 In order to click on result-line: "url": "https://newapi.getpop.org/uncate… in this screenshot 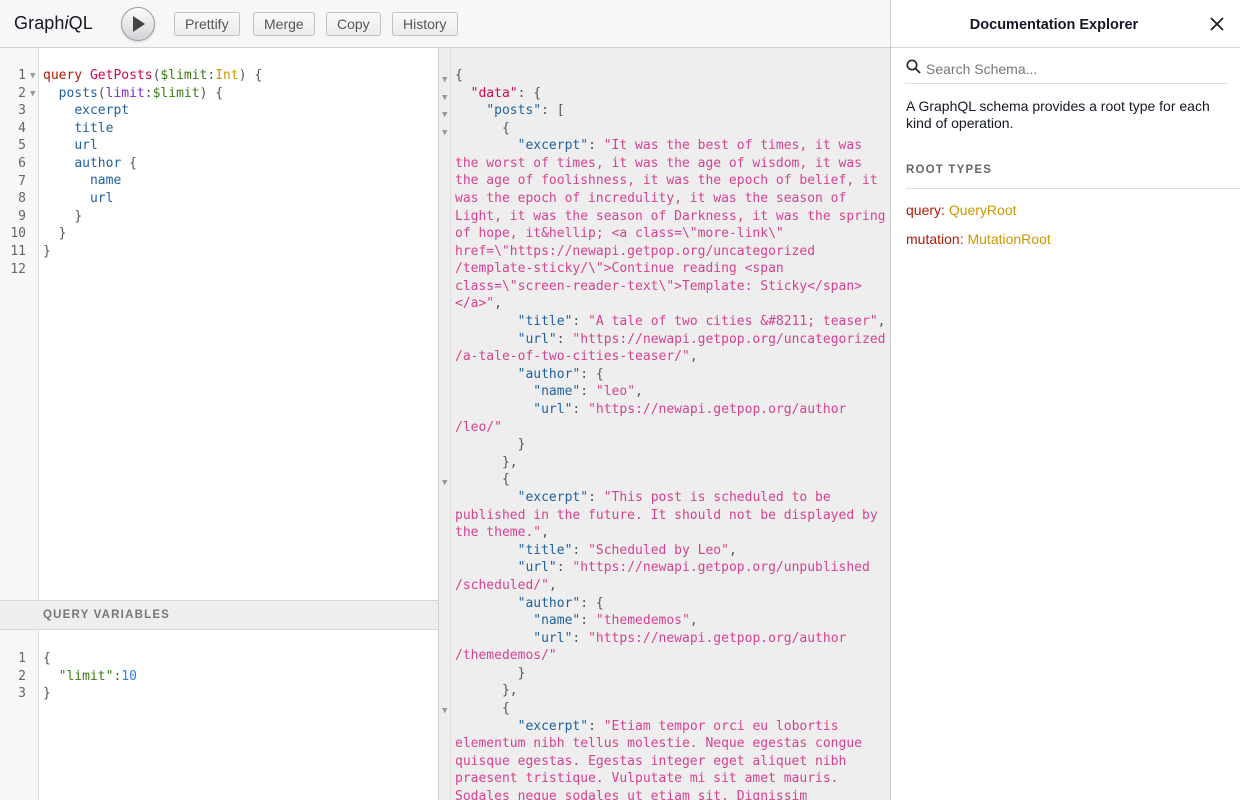, I will do `click(701, 339)`.